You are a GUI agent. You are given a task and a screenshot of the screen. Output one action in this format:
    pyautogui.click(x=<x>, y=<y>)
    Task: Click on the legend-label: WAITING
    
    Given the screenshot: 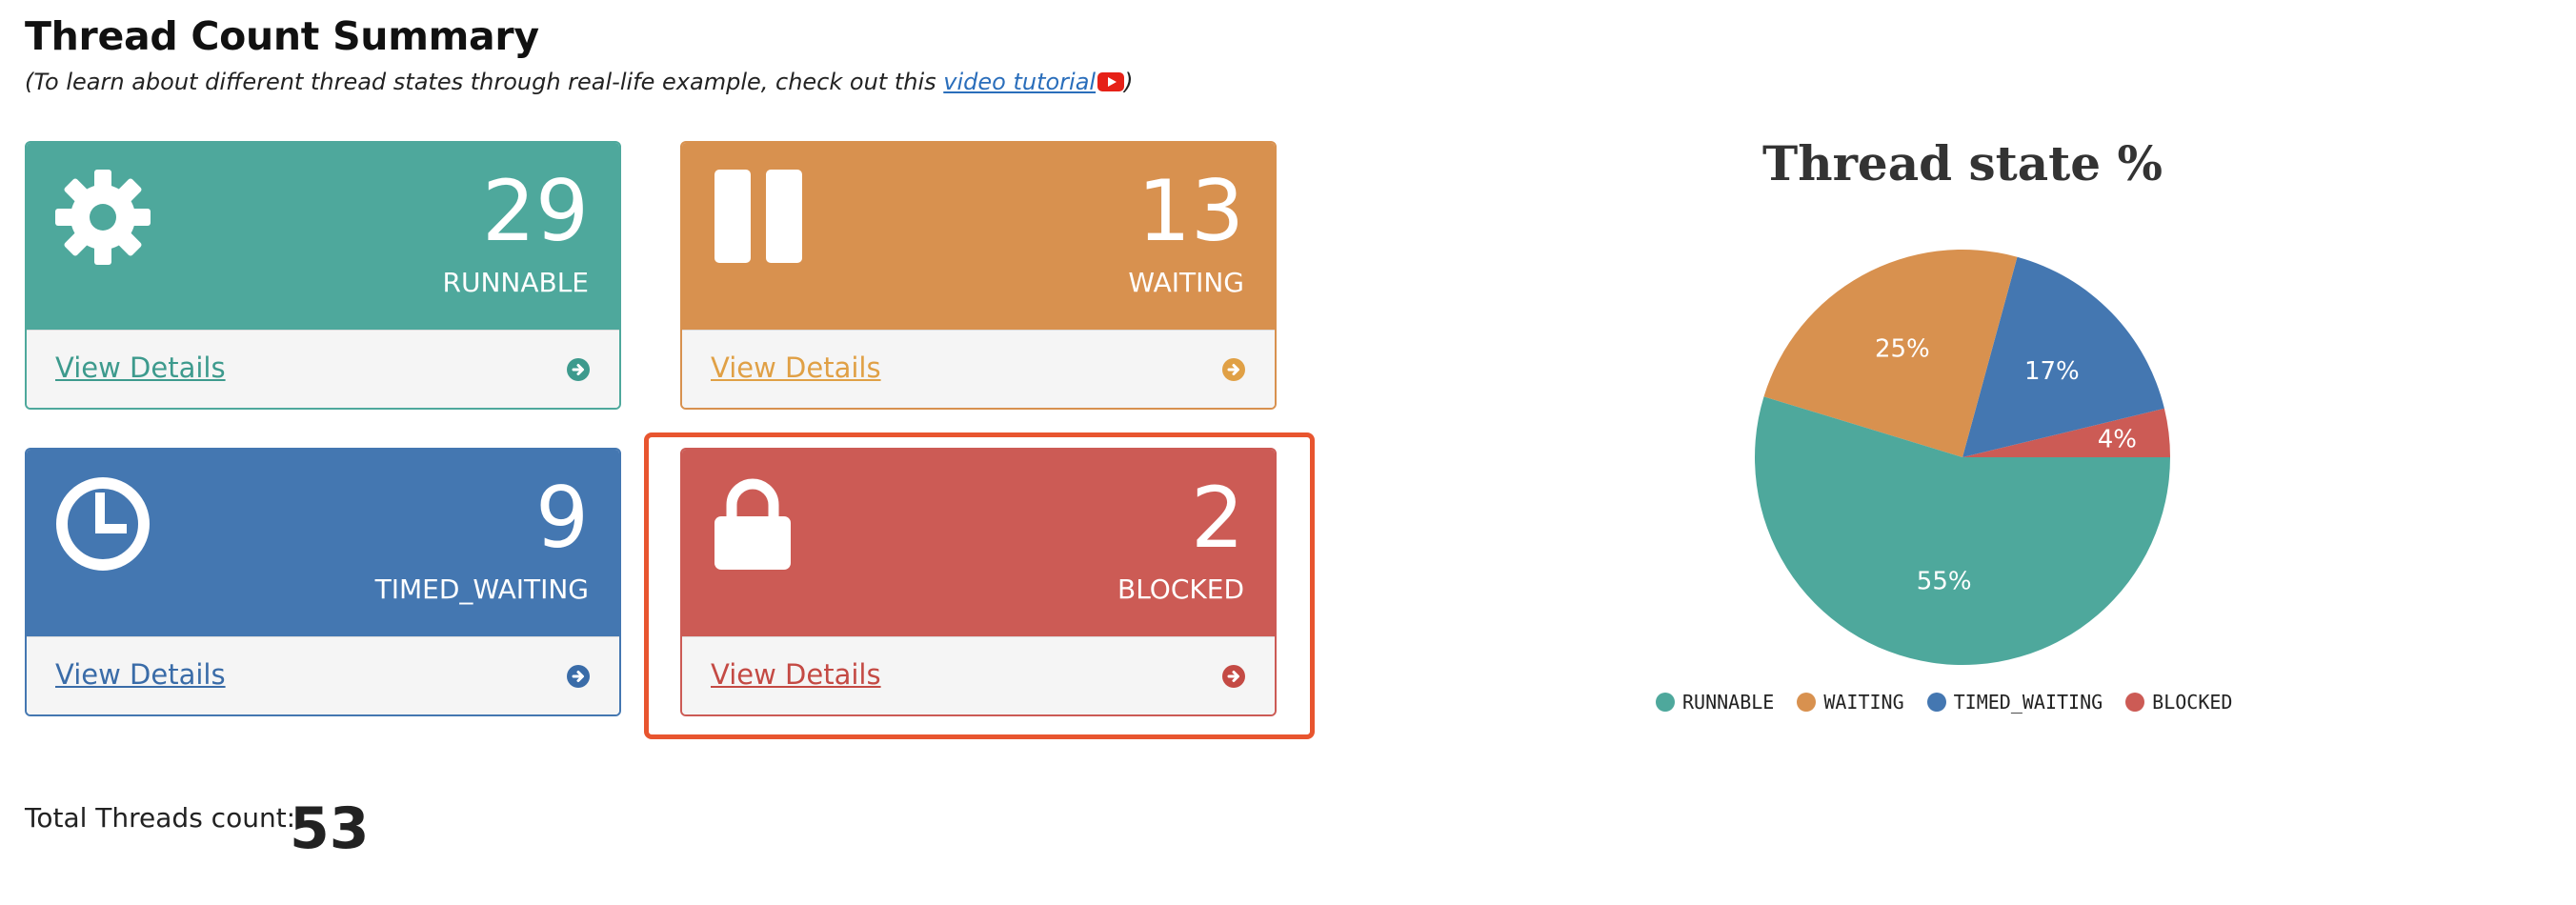 What is the action you would take?
    pyautogui.click(x=1864, y=702)
    